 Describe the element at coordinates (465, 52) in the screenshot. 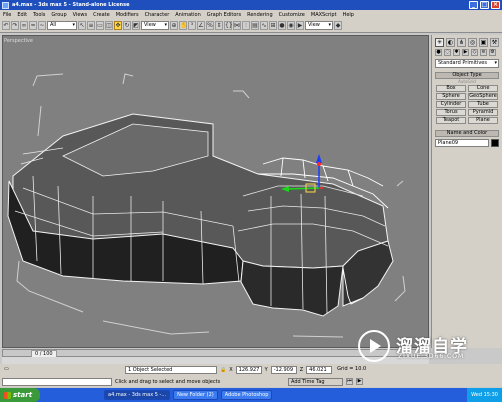

I see `cameras-icon: ▶` at that location.